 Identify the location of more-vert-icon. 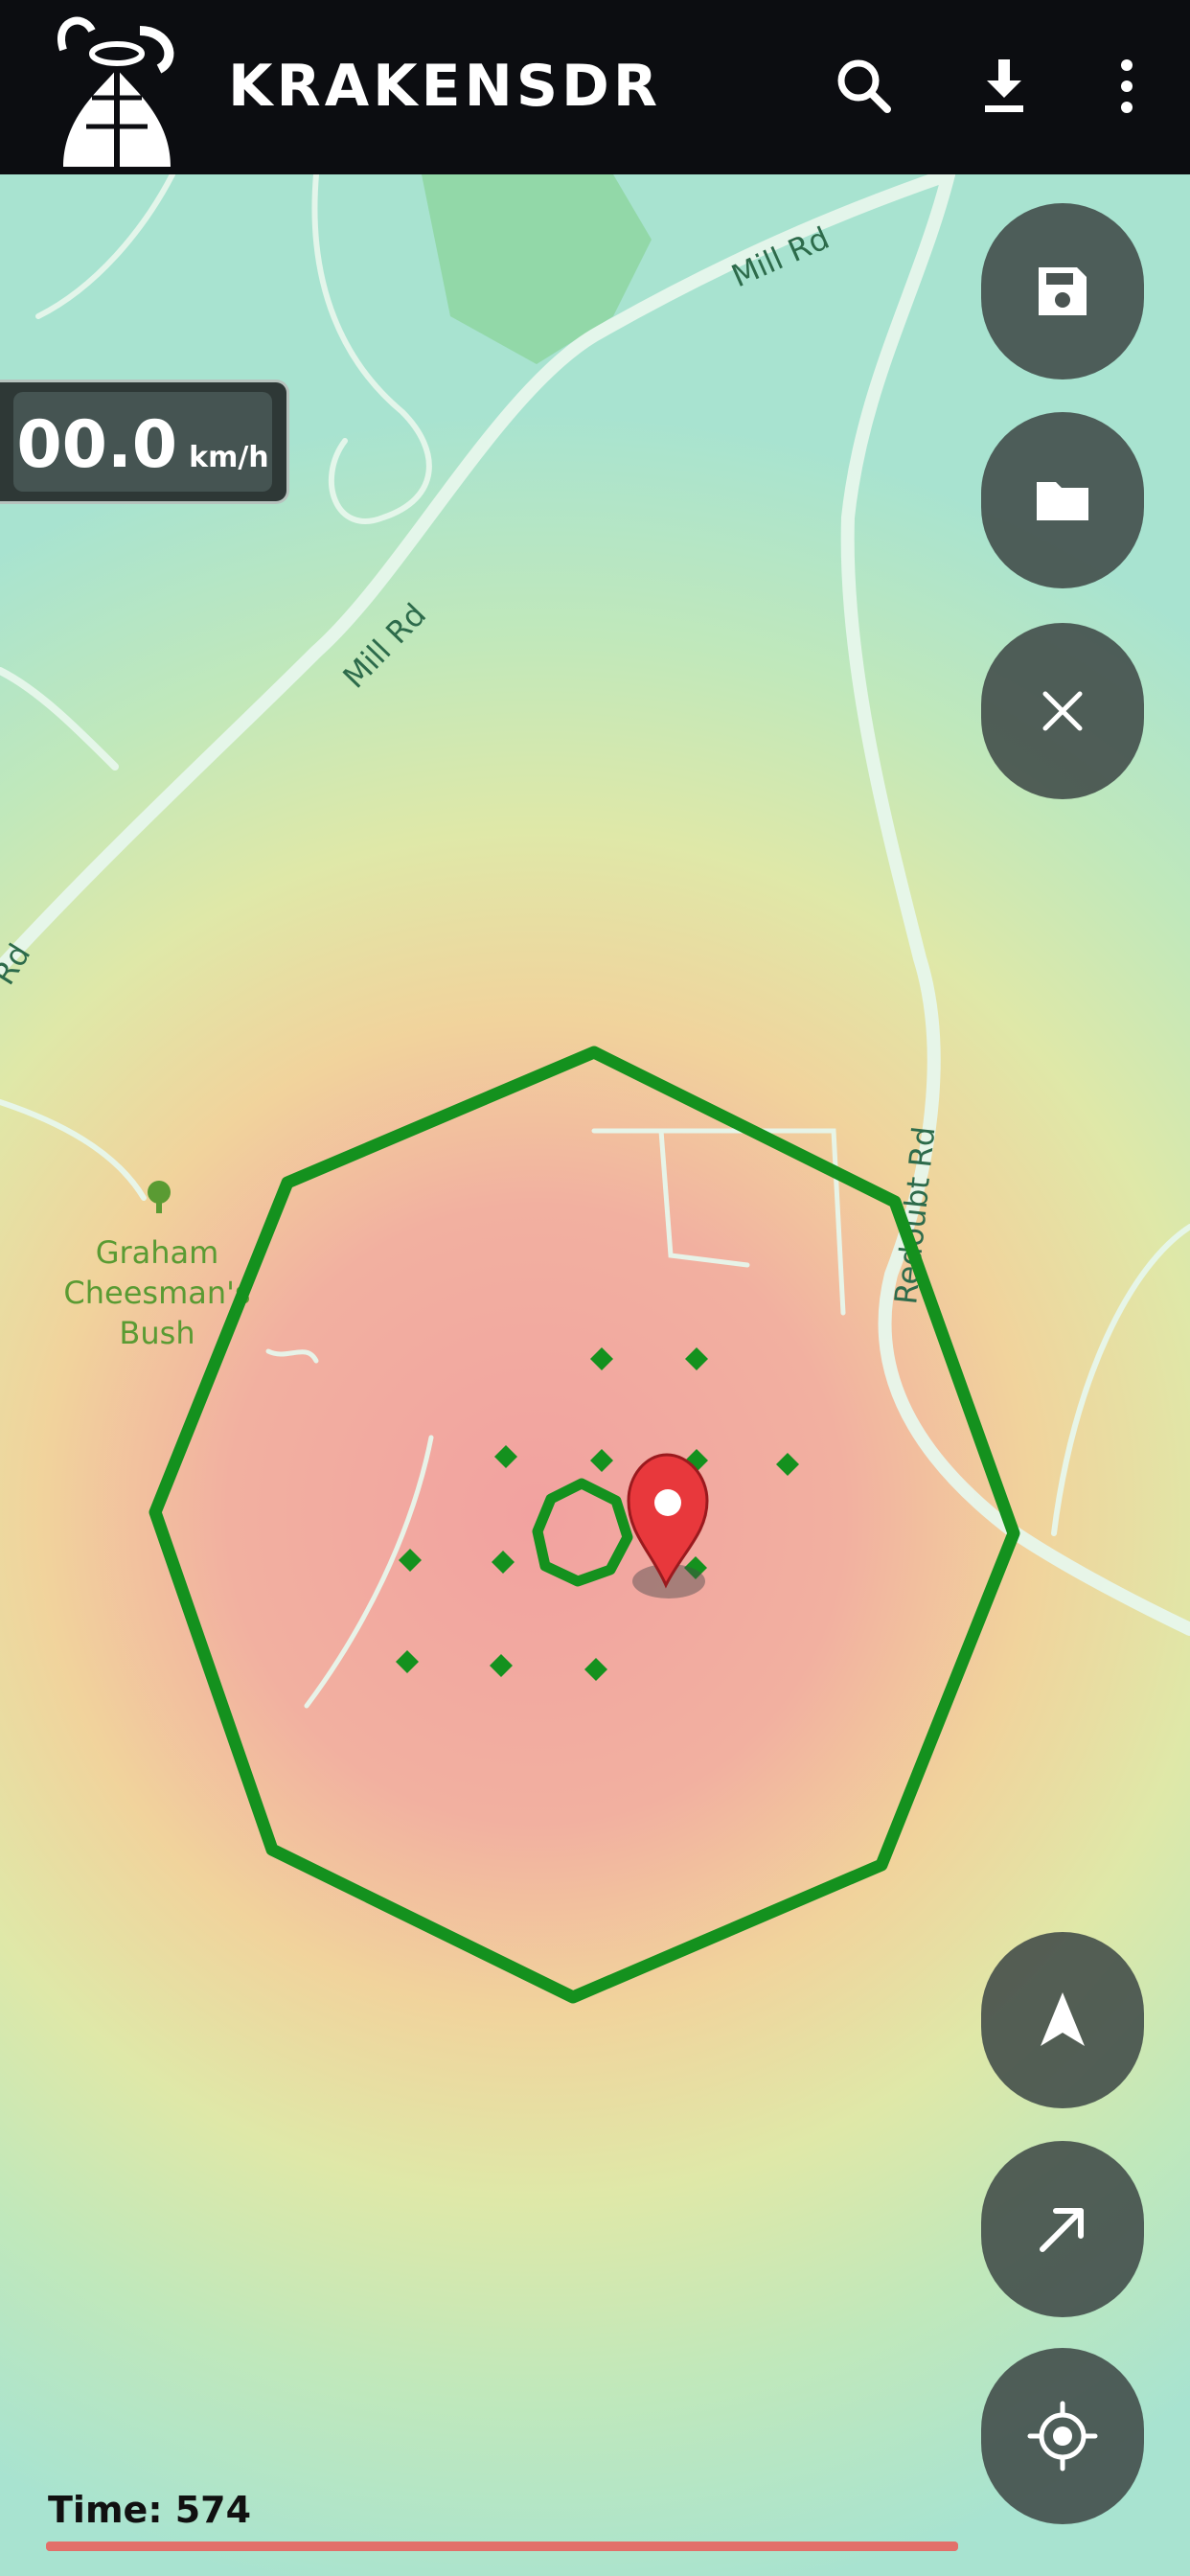
(1127, 86).